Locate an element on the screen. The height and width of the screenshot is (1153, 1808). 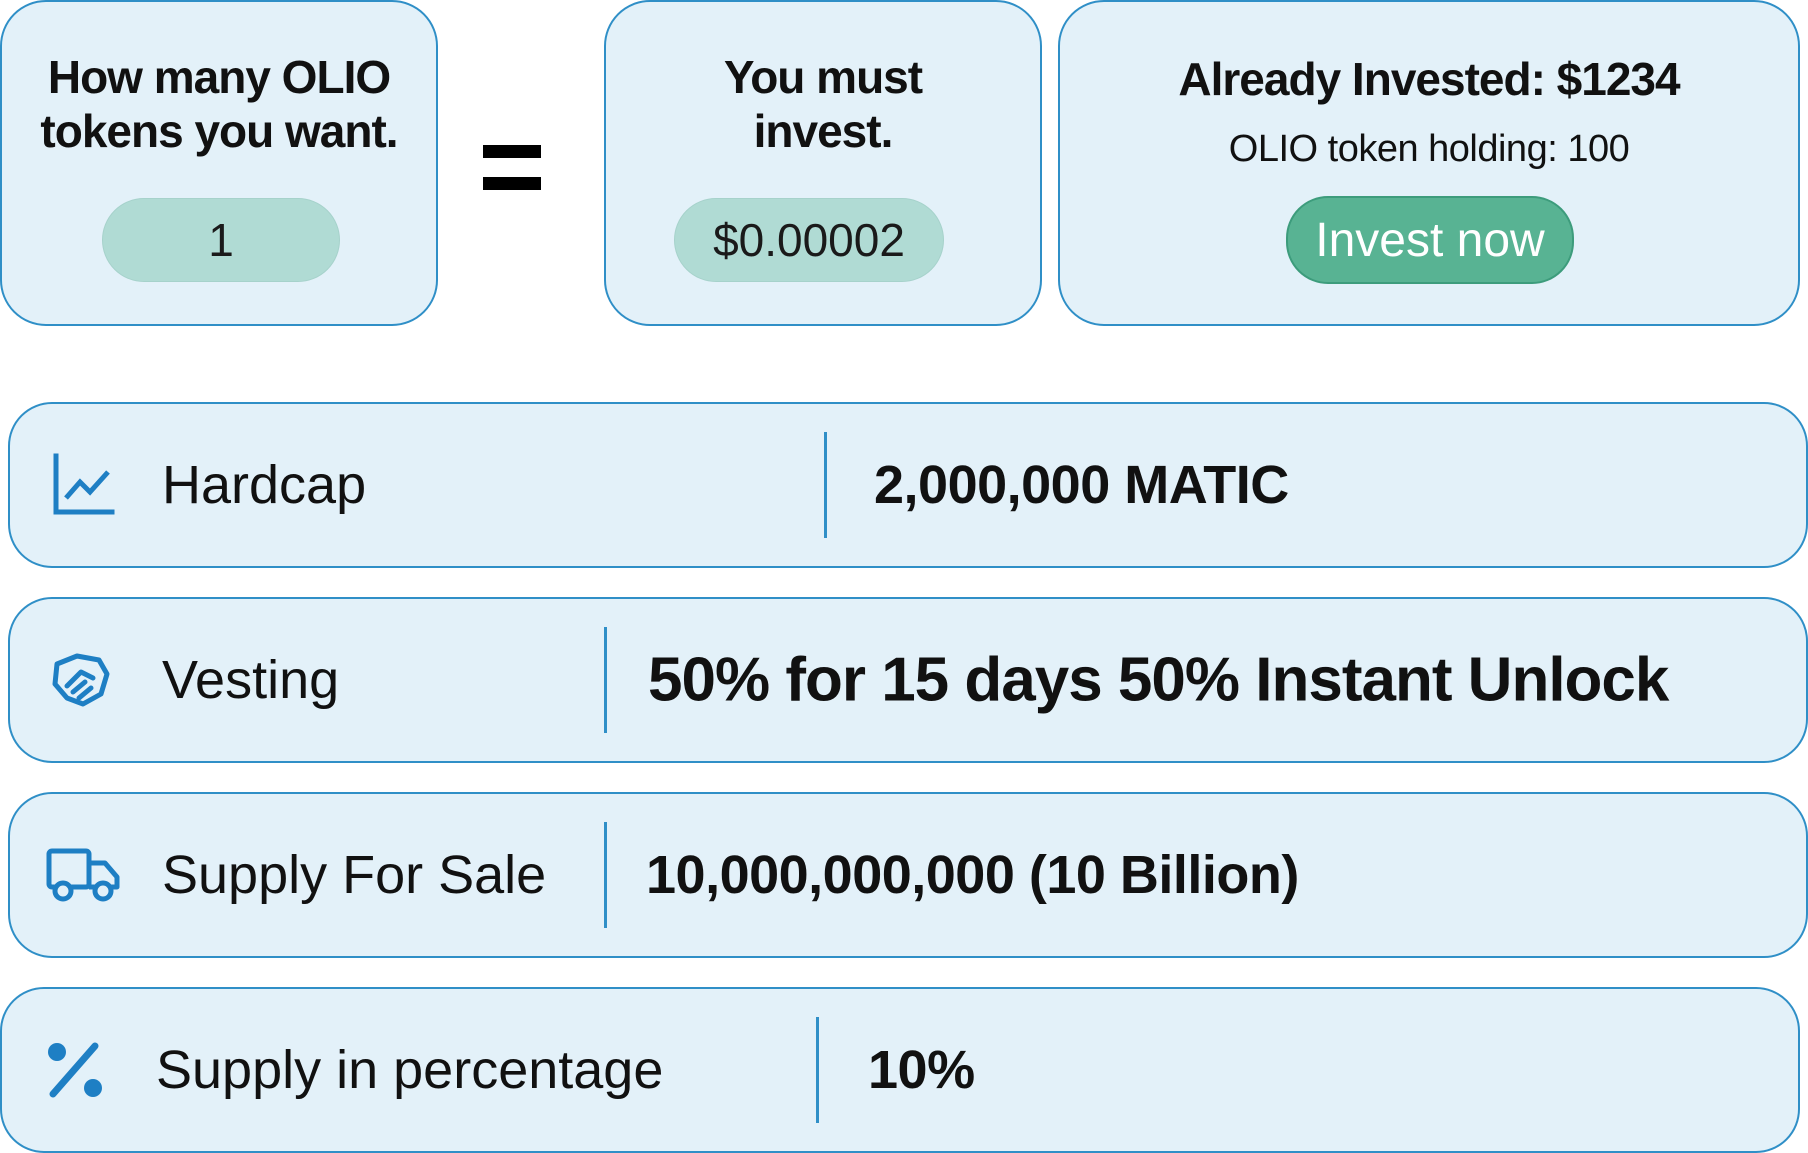
equals-sign is located at coordinates (512, 167).